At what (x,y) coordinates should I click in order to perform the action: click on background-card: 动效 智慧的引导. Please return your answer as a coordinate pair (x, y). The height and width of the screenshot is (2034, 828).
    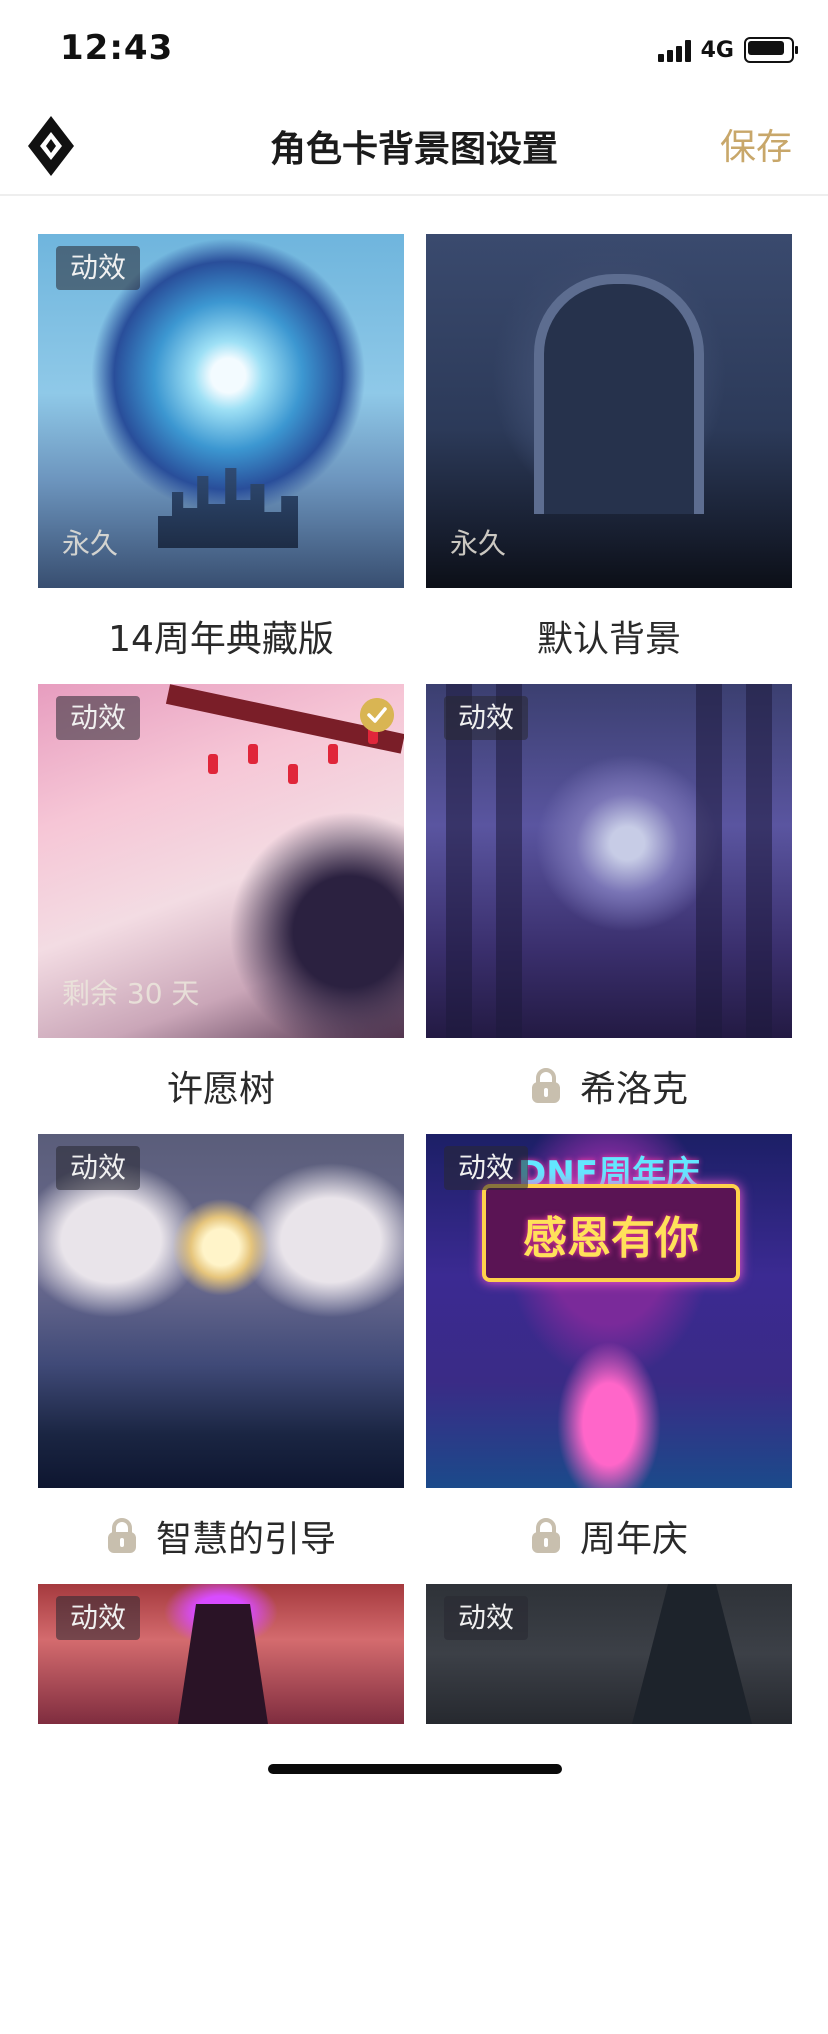
    Looking at the image, I should click on (221, 1359).